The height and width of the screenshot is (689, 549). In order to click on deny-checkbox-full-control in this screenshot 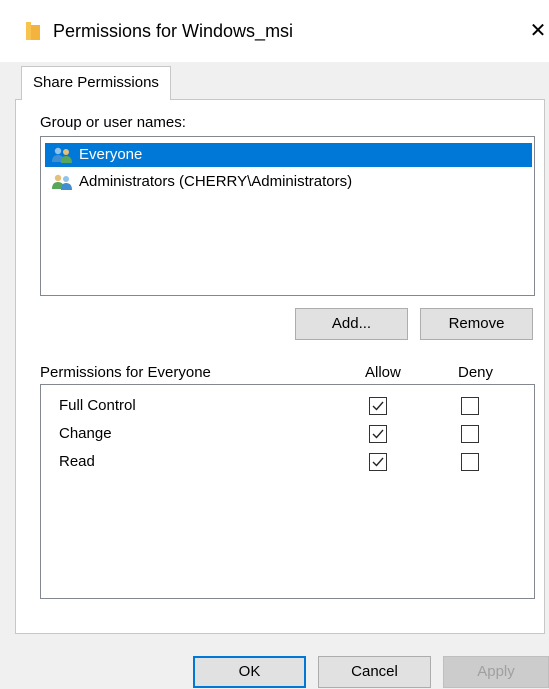, I will do `click(470, 406)`.